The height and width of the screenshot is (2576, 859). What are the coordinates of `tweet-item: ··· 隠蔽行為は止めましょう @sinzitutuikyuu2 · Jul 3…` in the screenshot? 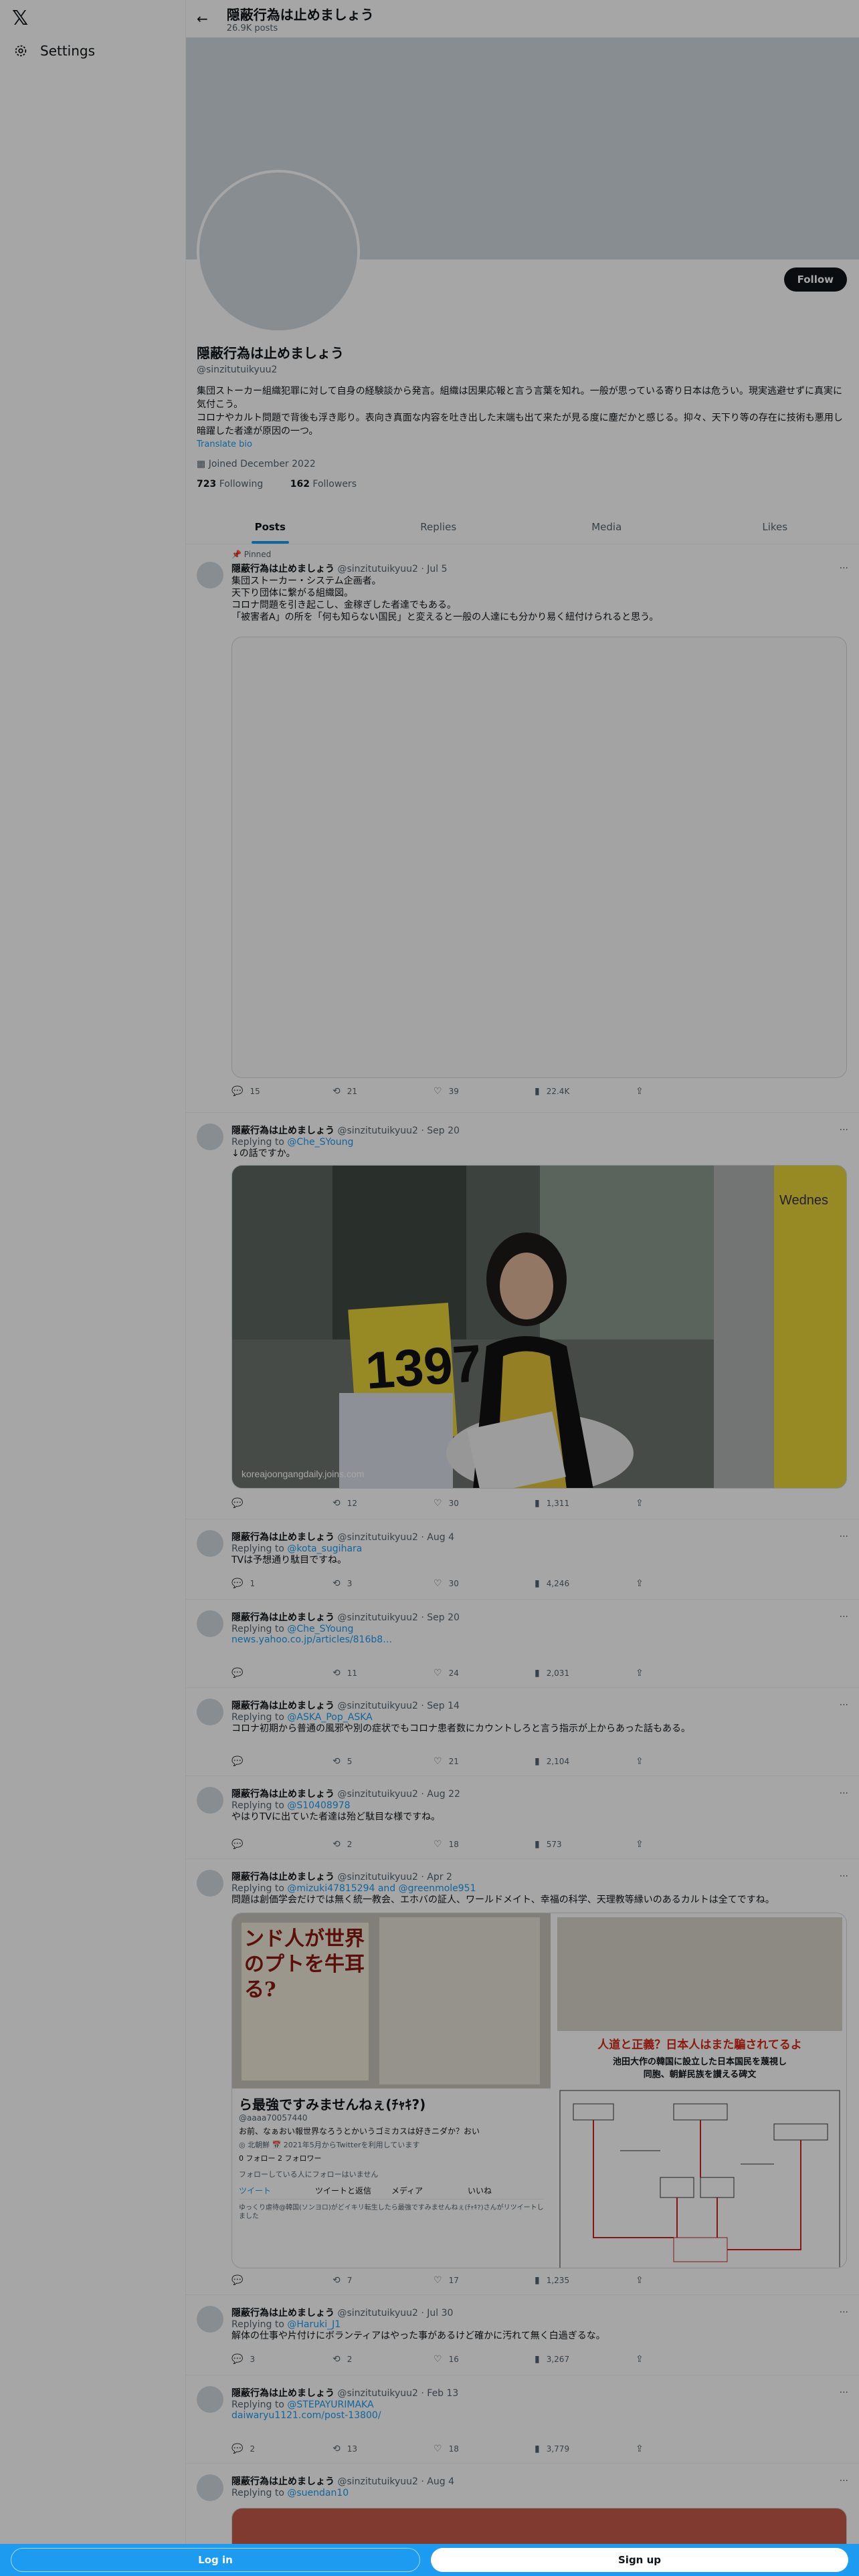 It's located at (522, 2335).